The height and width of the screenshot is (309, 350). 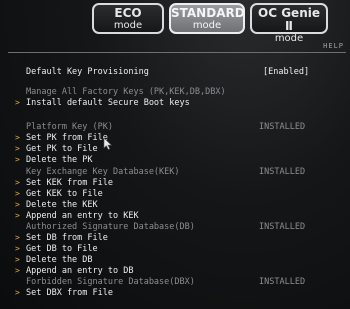 What do you see at coordinates (175, 216) in the screenshot?
I see `menu-item-append-kek: > Append an entry to KEK` at bounding box center [175, 216].